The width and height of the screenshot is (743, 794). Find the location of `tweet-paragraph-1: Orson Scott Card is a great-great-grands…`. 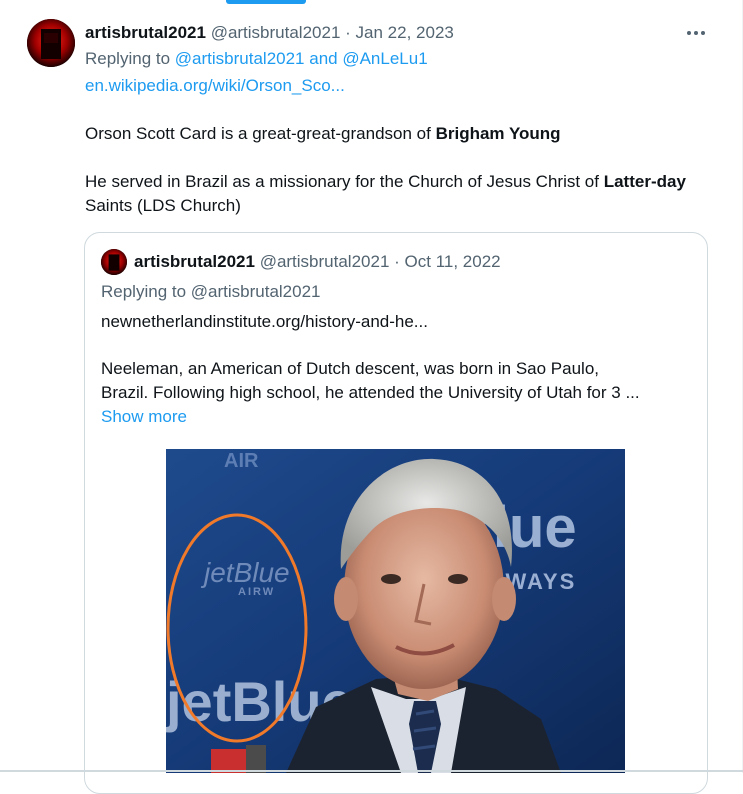

tweet-paragraph-1: Orson Scott Card is a great-great-grands… is located at coordinates (323, 134).